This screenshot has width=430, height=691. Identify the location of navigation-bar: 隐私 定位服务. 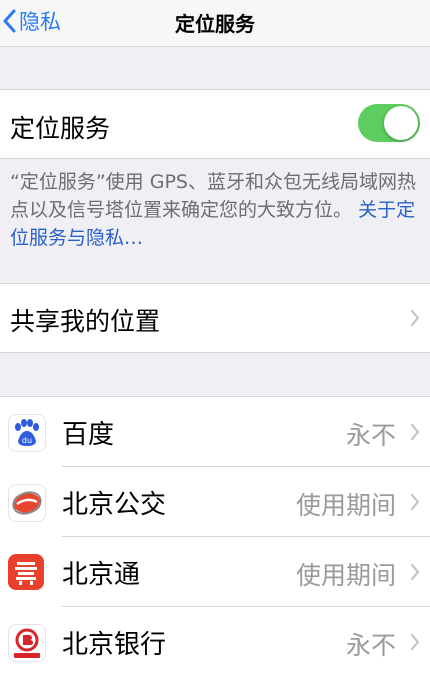
(215, 23).